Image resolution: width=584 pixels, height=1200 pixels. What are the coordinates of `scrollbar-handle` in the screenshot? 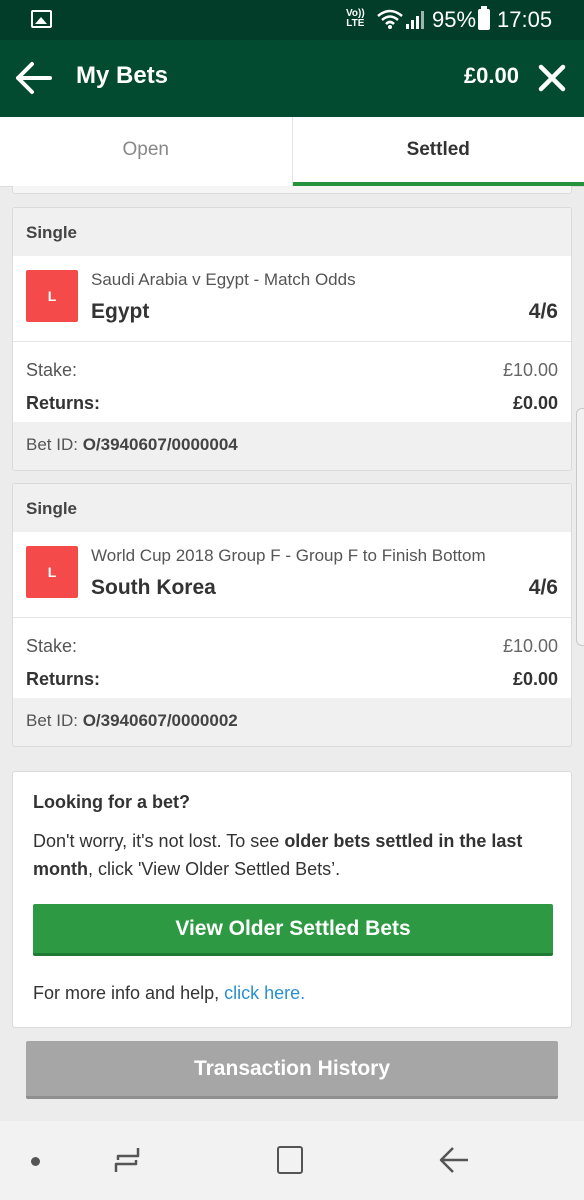 It's located at (580, 527).